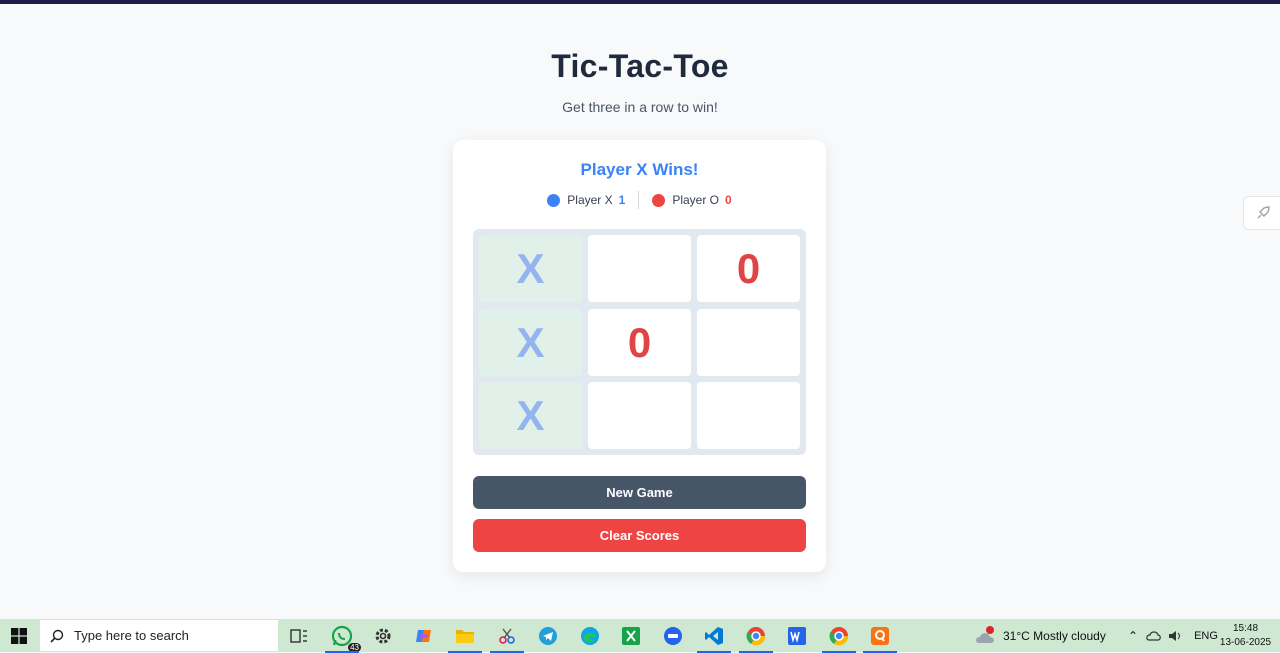  I want to click on taskbar-clock: 15:48 13-06-2025, so click(1245, 636).